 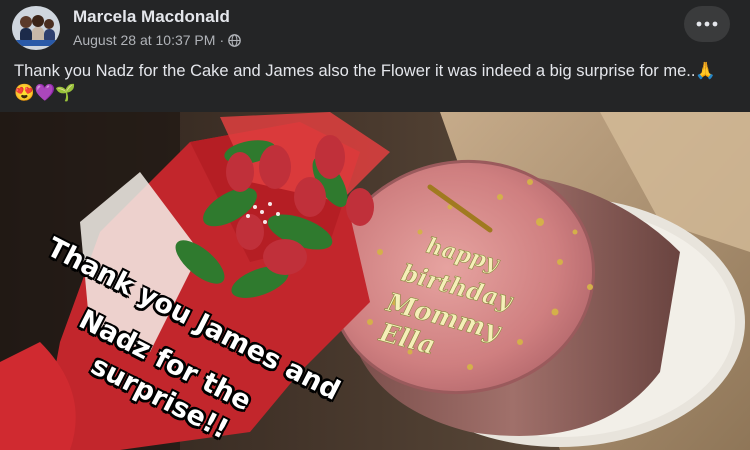 I want to click on purple-heart-emoji: 💜, so click(x=45, y=93).